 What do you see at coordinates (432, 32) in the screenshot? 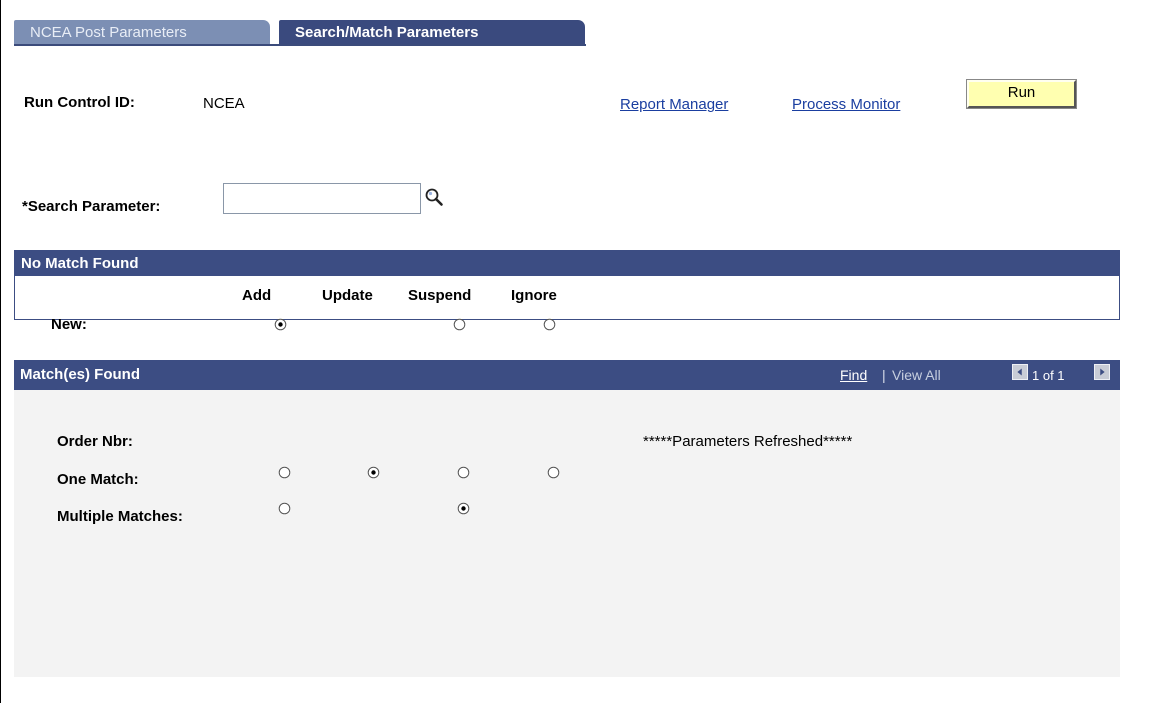
I see `tab-search-match-parameters: Search/Match Parameters` at bounding box center [432, 32].